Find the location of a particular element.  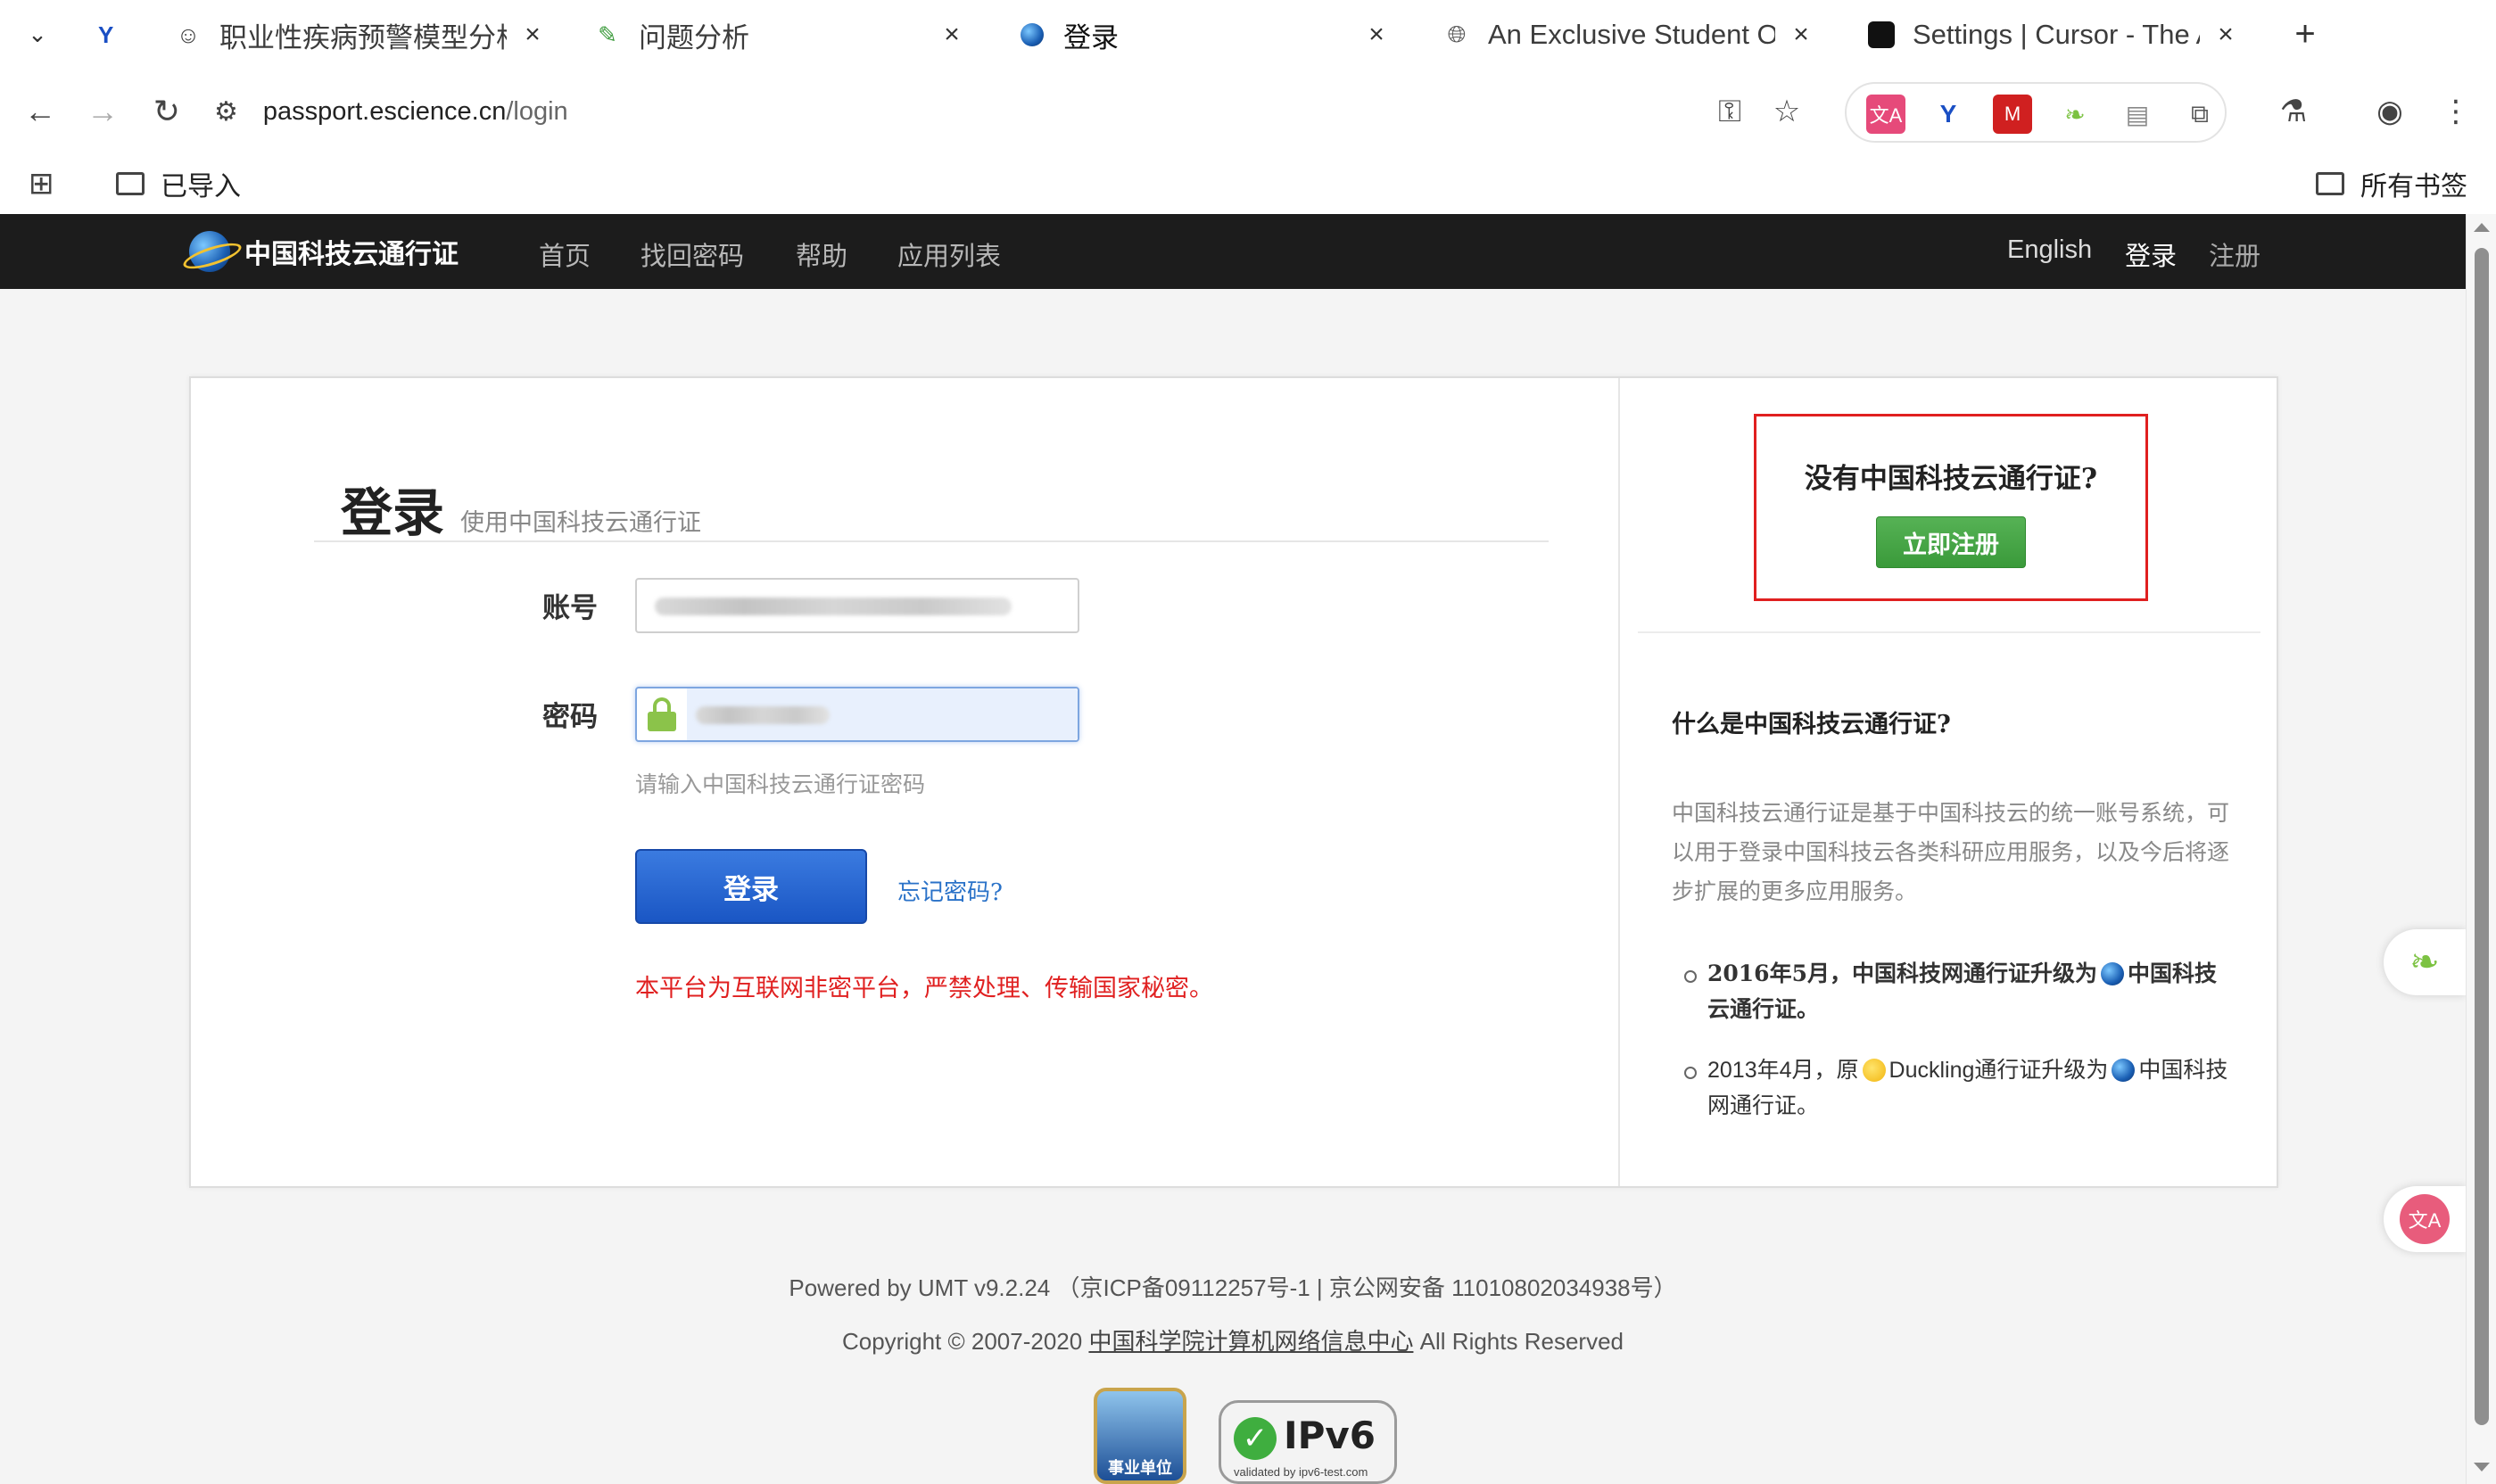

register-now-button: 立即注册 is located at coordinates (1951, 542).